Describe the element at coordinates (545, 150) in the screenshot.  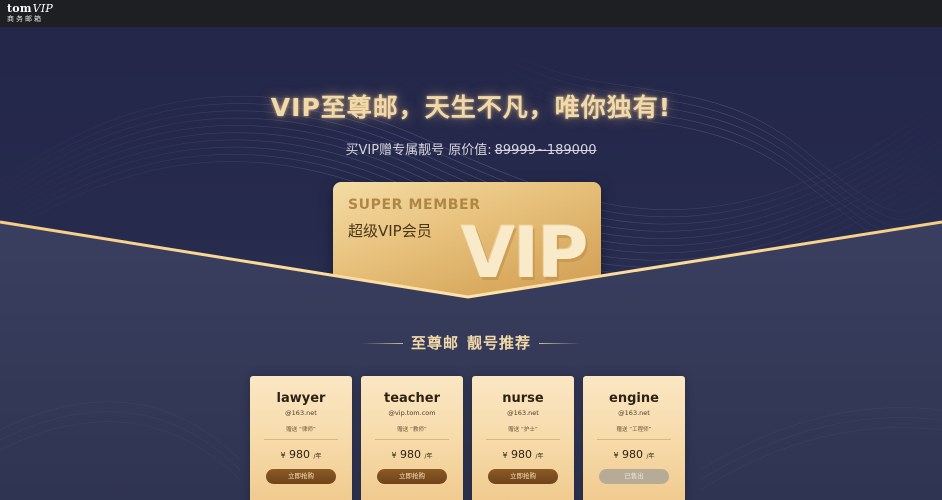
I see `original-price-range: 89999~189000` at that location.